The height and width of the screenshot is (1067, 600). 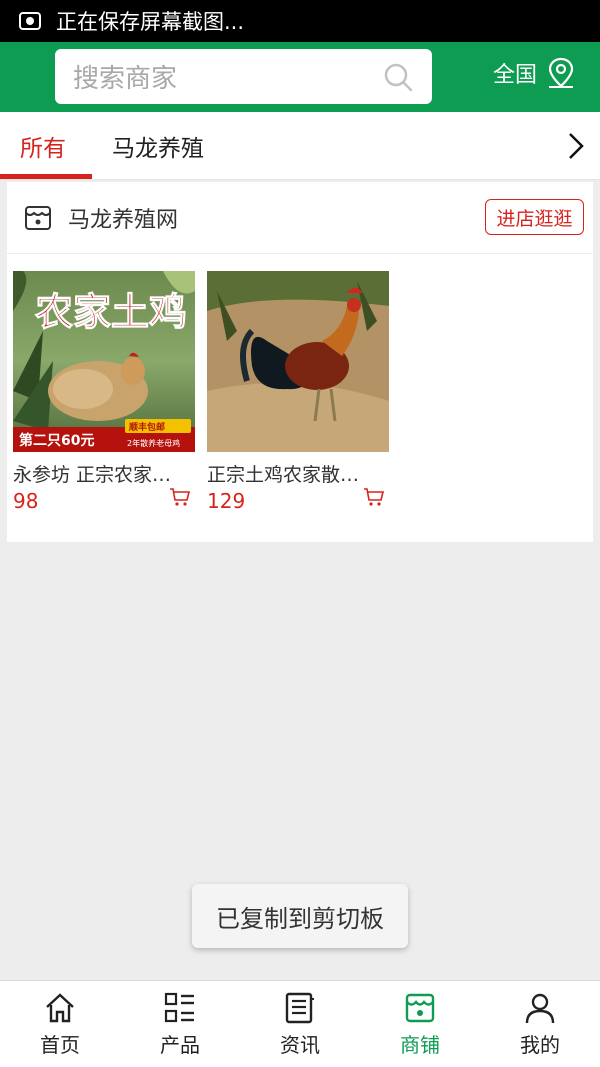 I want to click on nav-label: 首页, so click(x=60, y=1045).